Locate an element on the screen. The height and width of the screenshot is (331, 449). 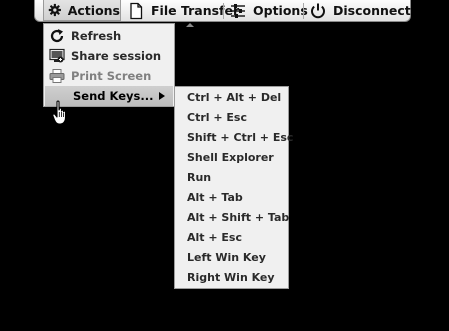
send-keys-item: Shell Explorer is located at coordinates (230, 157).